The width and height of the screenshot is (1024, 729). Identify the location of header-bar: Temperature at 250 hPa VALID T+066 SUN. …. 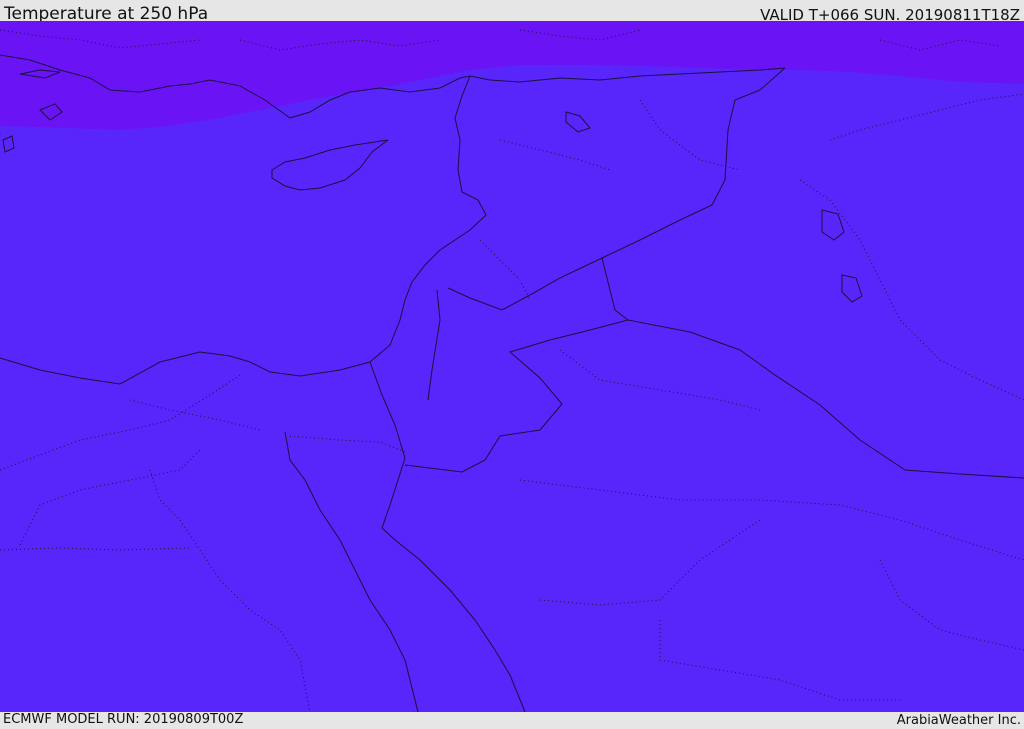
(512, 12).